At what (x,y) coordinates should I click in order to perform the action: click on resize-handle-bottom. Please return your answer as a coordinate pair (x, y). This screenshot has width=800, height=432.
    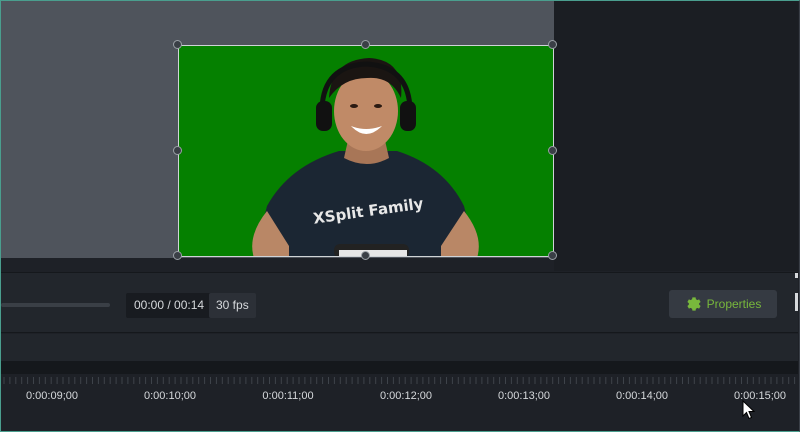
    Looking at the image, I should click on (365, 255).